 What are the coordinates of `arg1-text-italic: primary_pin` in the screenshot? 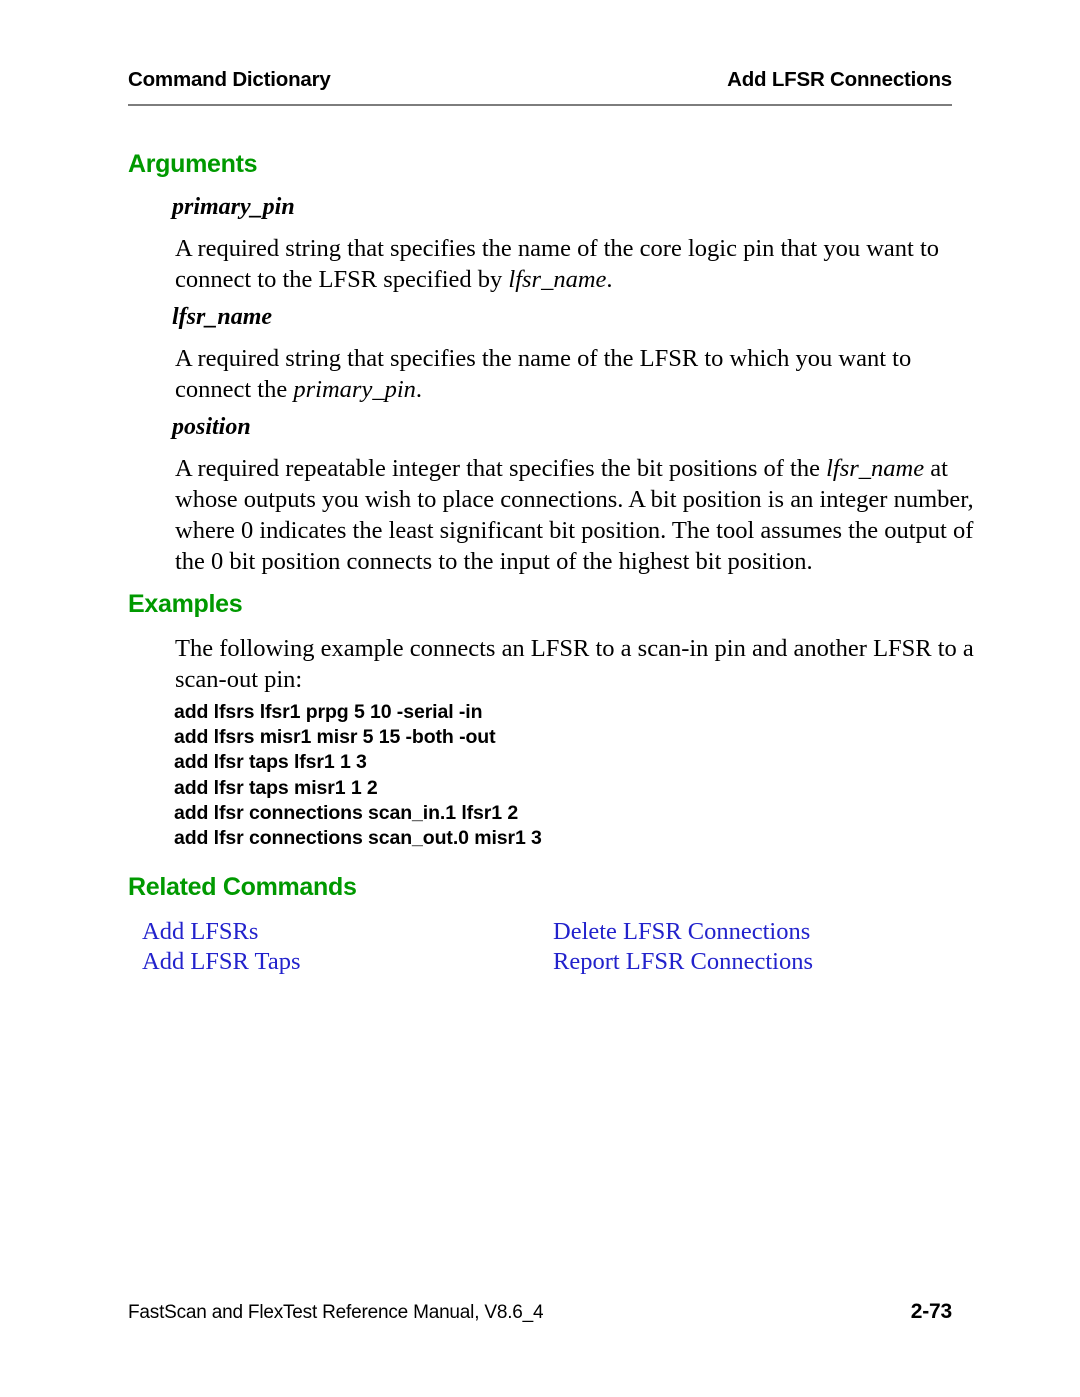 It's located at (354, 389).